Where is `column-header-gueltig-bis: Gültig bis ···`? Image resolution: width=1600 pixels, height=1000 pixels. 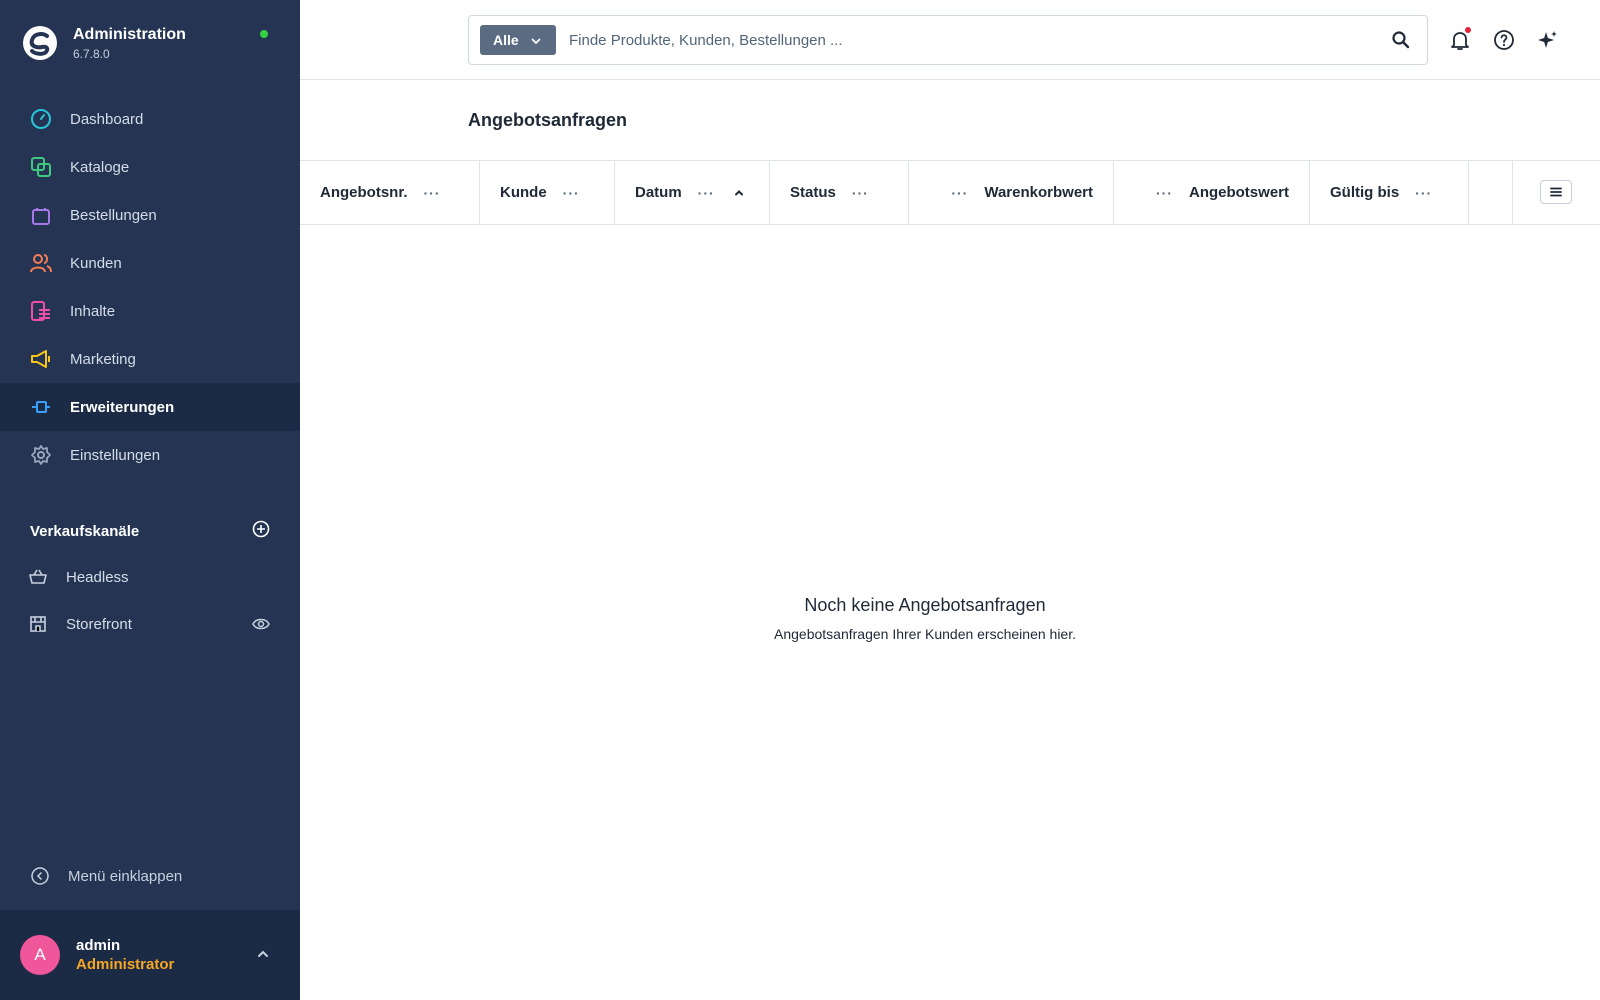
column-header-gueltig-bis: Gültig bis ··· is located at coordinates (1389, 192).